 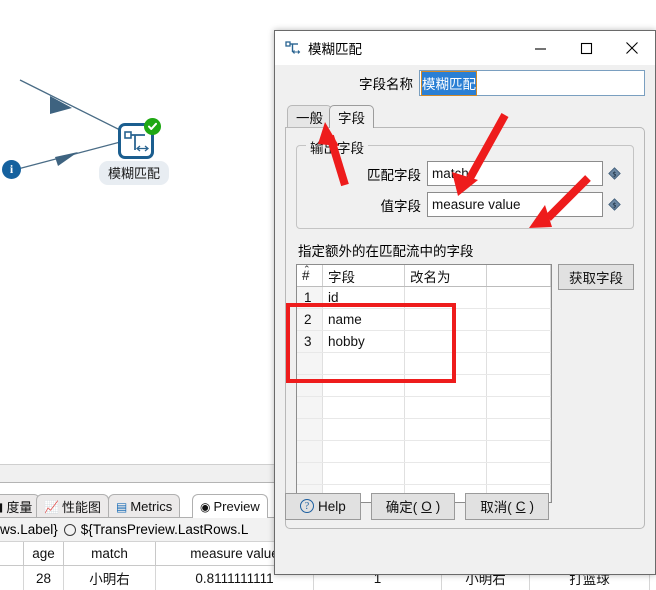 What do you see at coordinates (596, 277) in the screenshot?
I see `get-fields-button: 获取字段` at bounding box center [596, 277].